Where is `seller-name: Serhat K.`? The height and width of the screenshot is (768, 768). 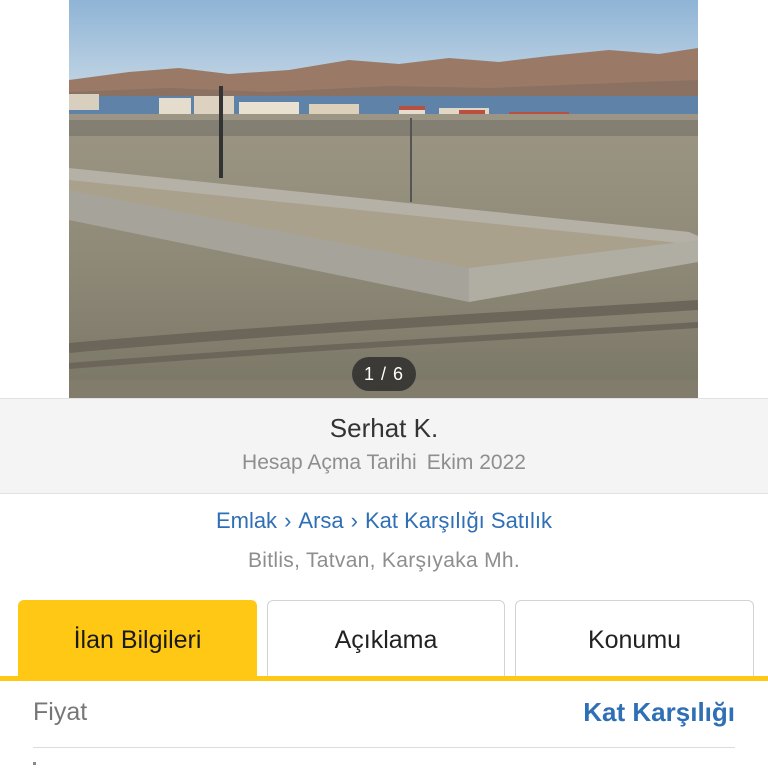
seller-name: Serhat K. is located at coordinates (384, 428).